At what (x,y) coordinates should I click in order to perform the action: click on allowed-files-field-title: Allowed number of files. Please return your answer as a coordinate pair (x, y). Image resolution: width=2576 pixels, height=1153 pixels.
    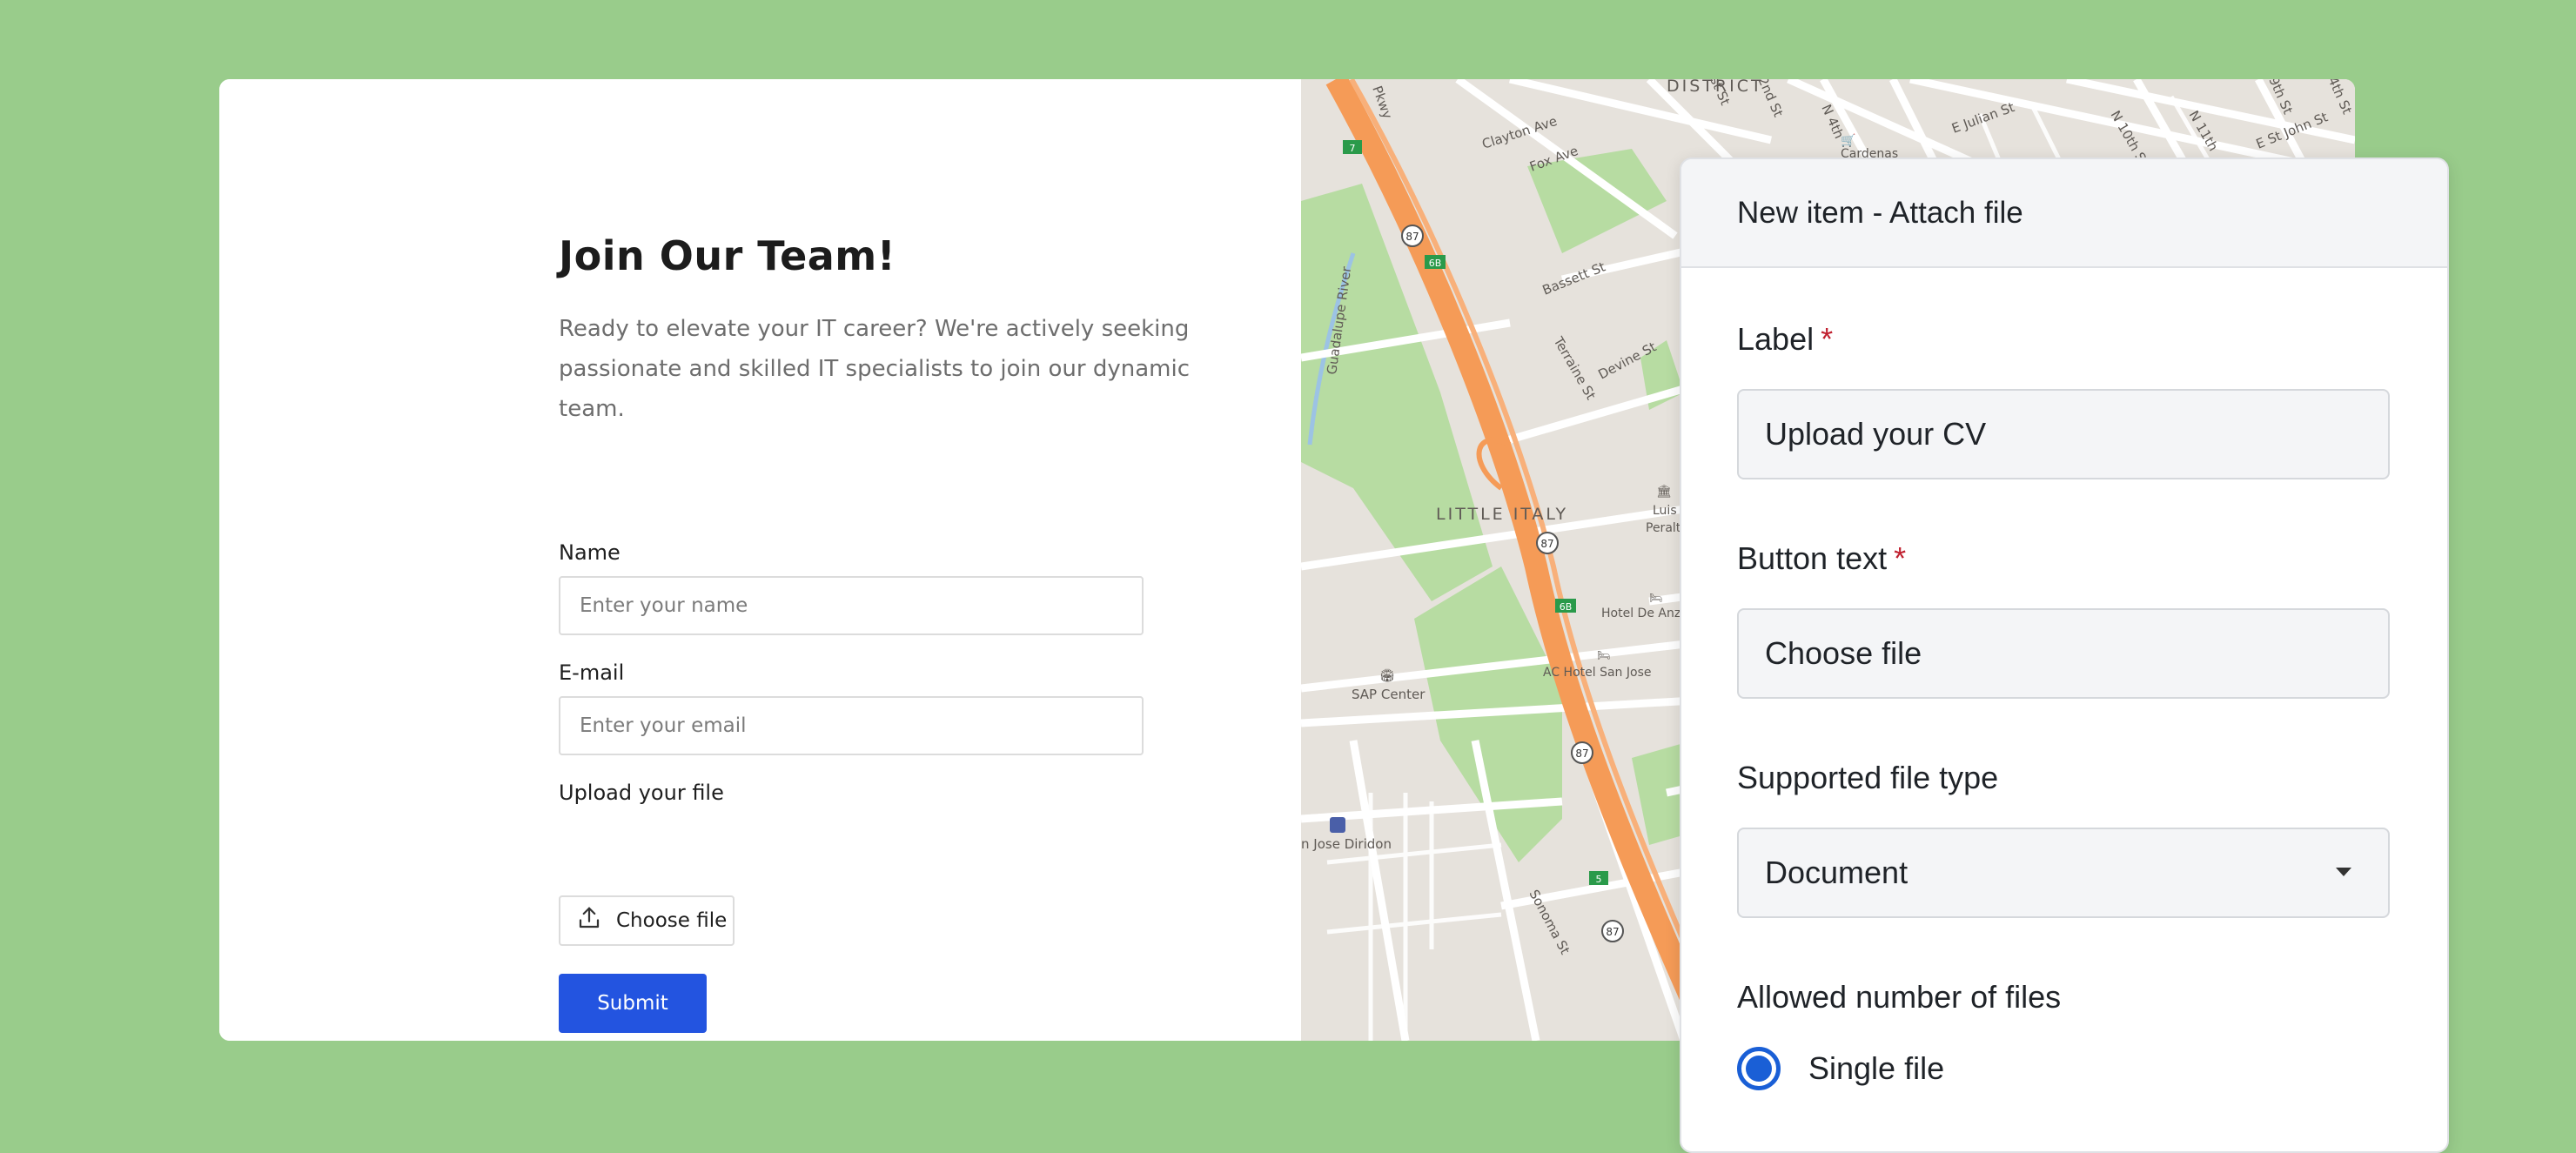
    Looking at the image, I should click on (1899, 997).